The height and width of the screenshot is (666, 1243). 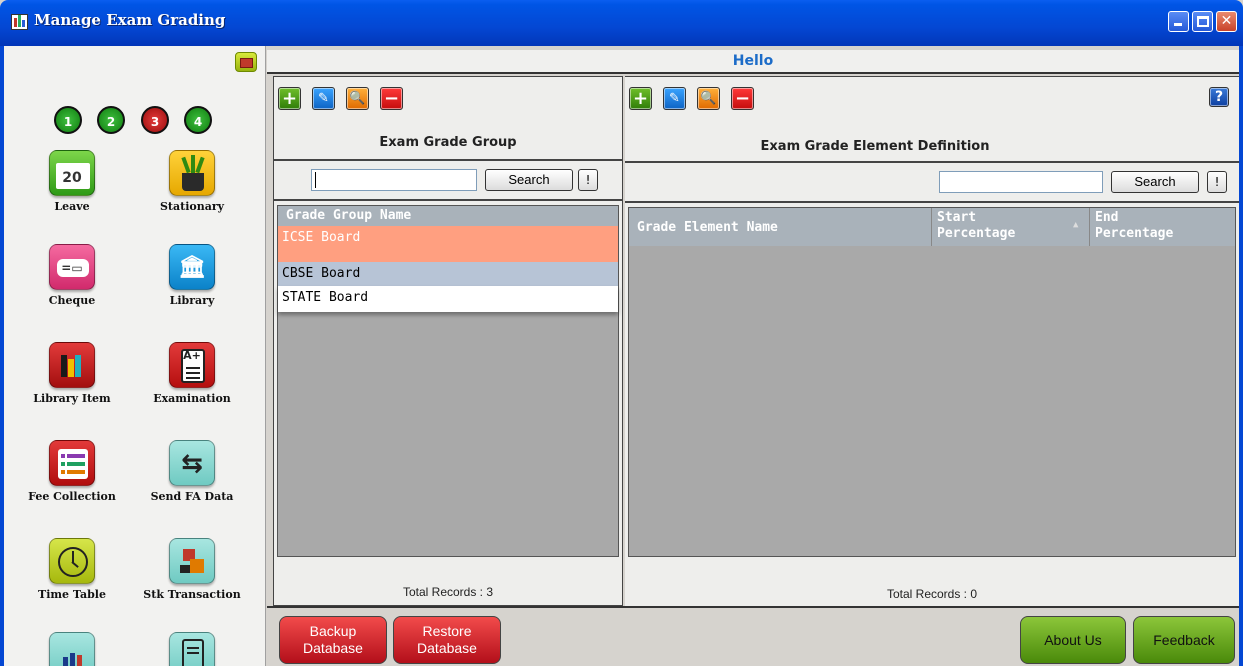 I want to click on button-line: Restore, so click(x=447, y=631).